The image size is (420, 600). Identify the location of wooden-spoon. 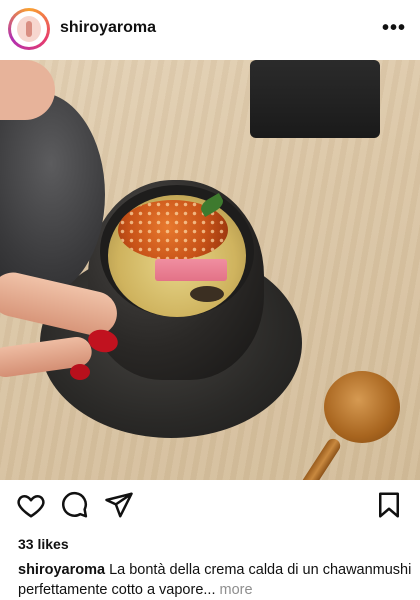
(362, 407).